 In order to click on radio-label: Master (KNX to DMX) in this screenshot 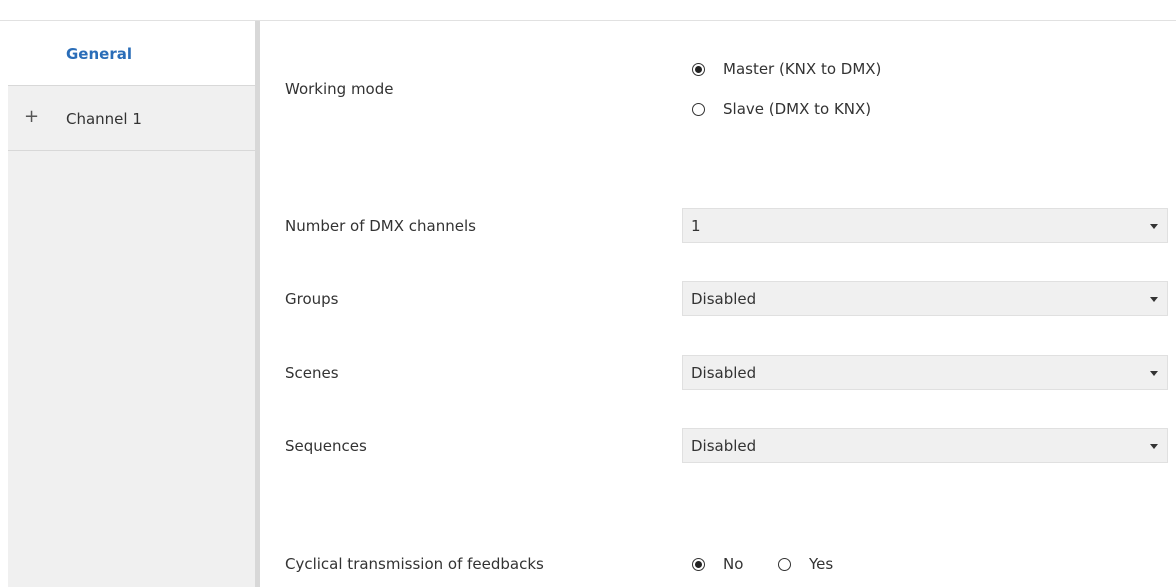, I will do `click(802, 69)`.